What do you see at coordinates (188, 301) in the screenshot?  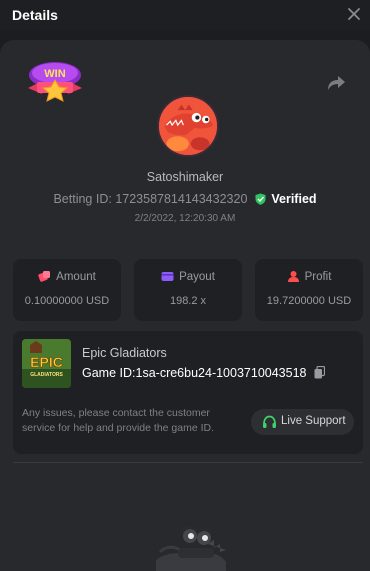 I see `stat-payout-value: 198.2 x` at bounding box center [188, 301].